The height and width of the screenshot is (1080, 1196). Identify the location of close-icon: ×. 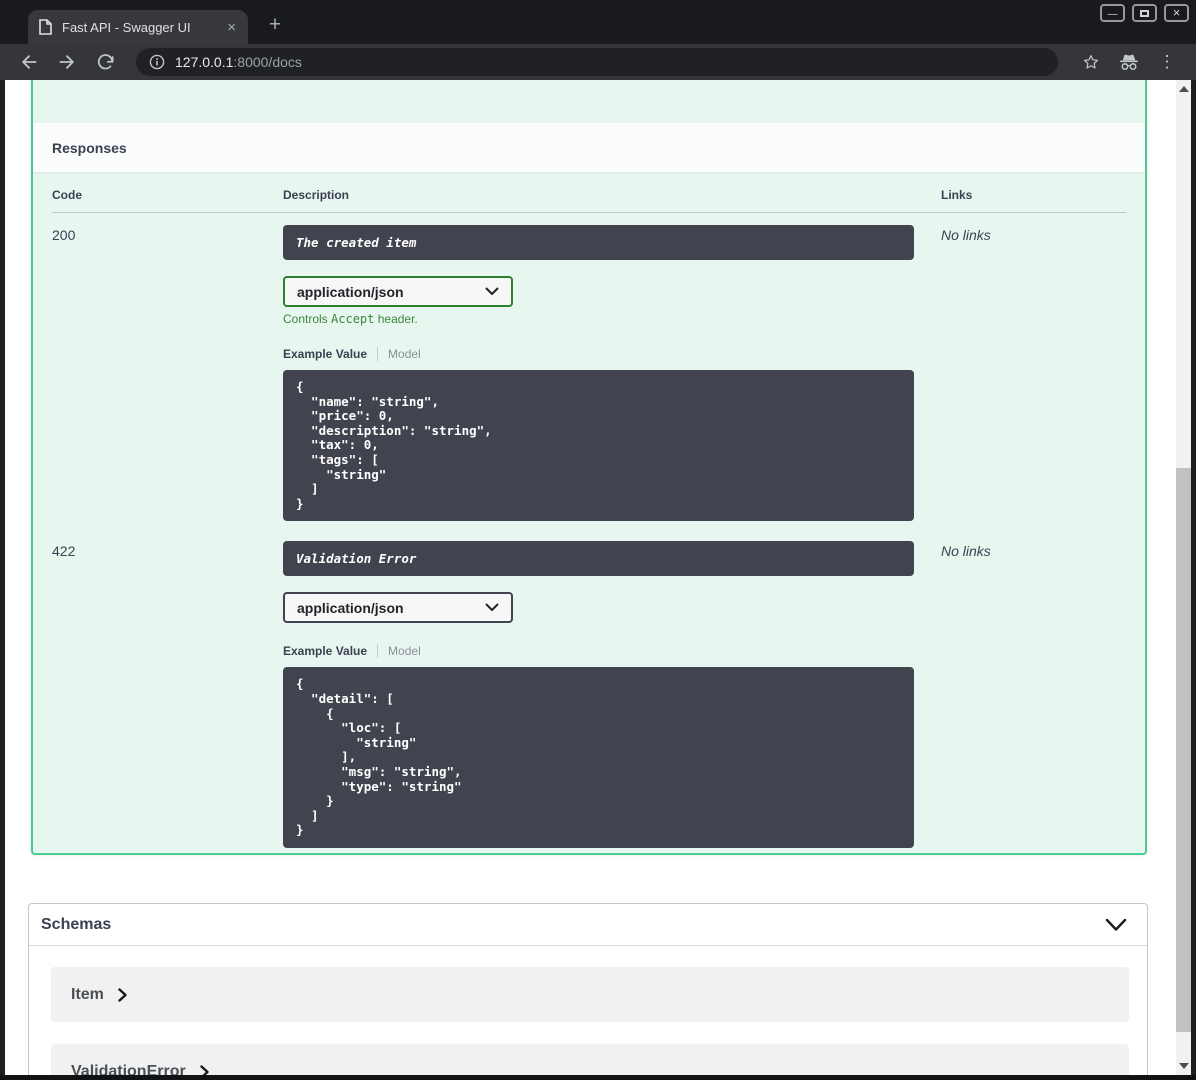
(1176, 12).